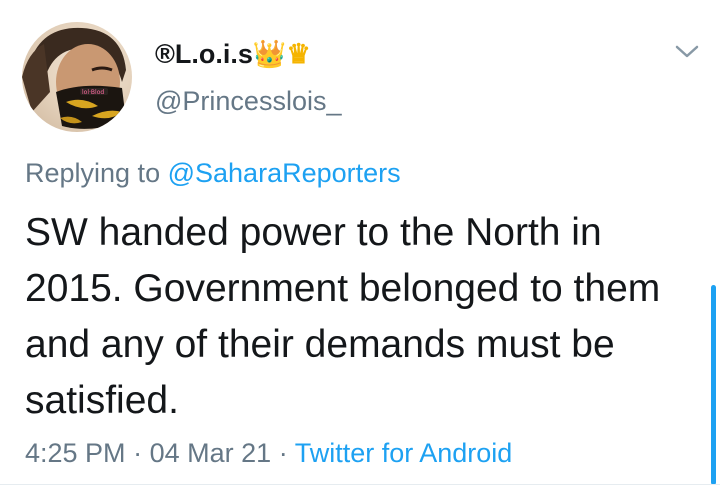 The height and width of the screenshot is (485, 720). I want to click on display-name: ®L.o.i.s👑♛, so click(233, 54).